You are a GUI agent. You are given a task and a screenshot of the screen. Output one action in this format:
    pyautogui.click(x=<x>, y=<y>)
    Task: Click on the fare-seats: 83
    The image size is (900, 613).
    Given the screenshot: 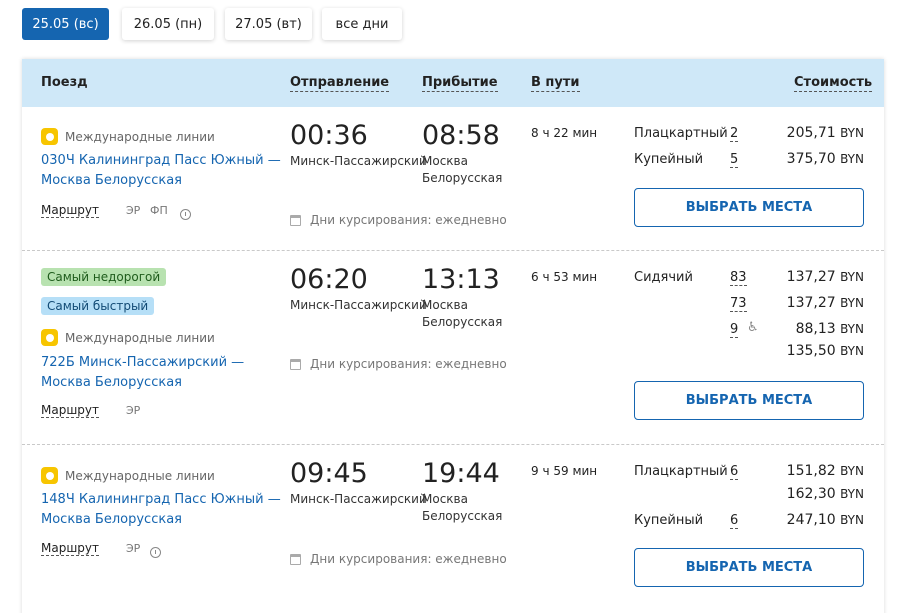 What is the action you would take?
    pyautogui.click(x=738, y=278)
    